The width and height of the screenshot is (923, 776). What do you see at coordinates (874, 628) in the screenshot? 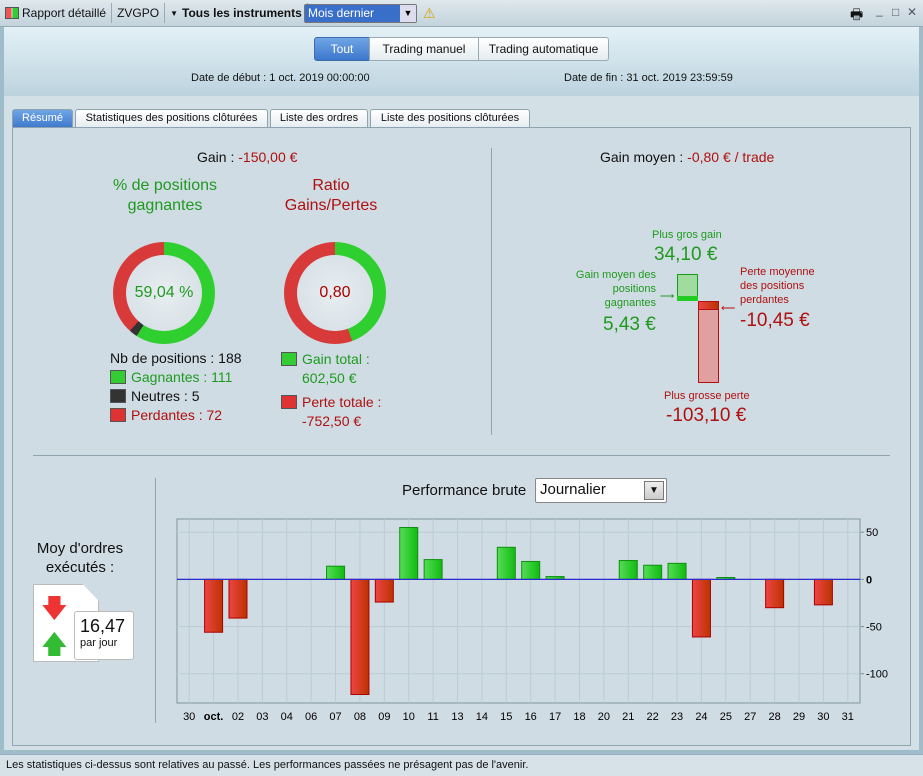
I see `y-tick-label: -50` at bounding box center [874, 628].